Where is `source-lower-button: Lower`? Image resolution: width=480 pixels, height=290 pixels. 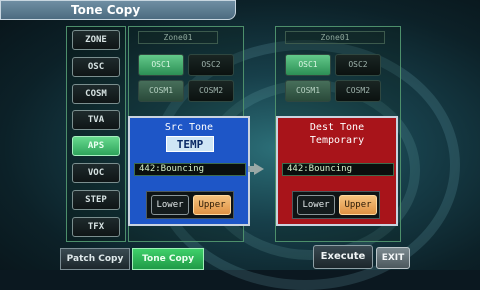 source-lower-button: Lower is located at coordinates (170, 205).